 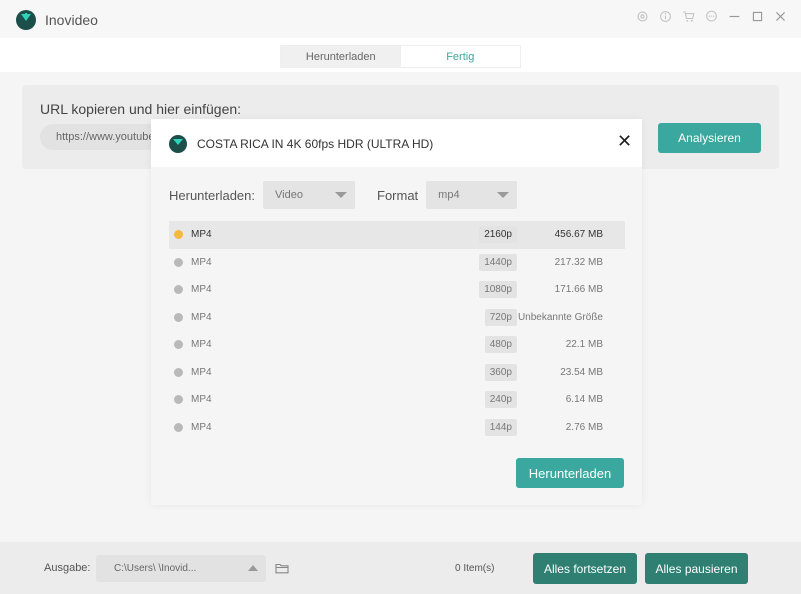 I want to click on chat-icon, so click(x=711, y=16).